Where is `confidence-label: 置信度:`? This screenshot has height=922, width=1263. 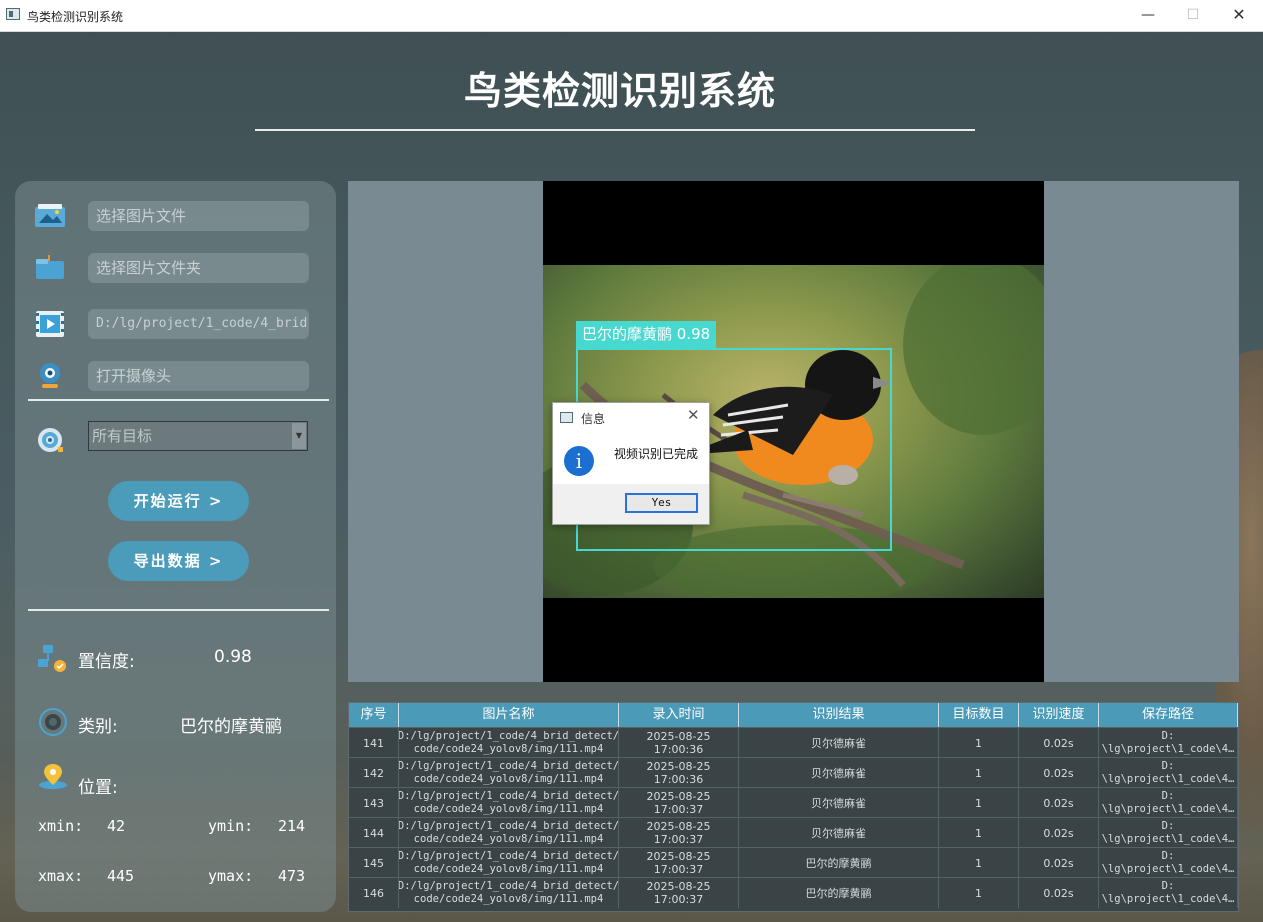 confidence-label: 置信度: is located at coordinates (106, 662).